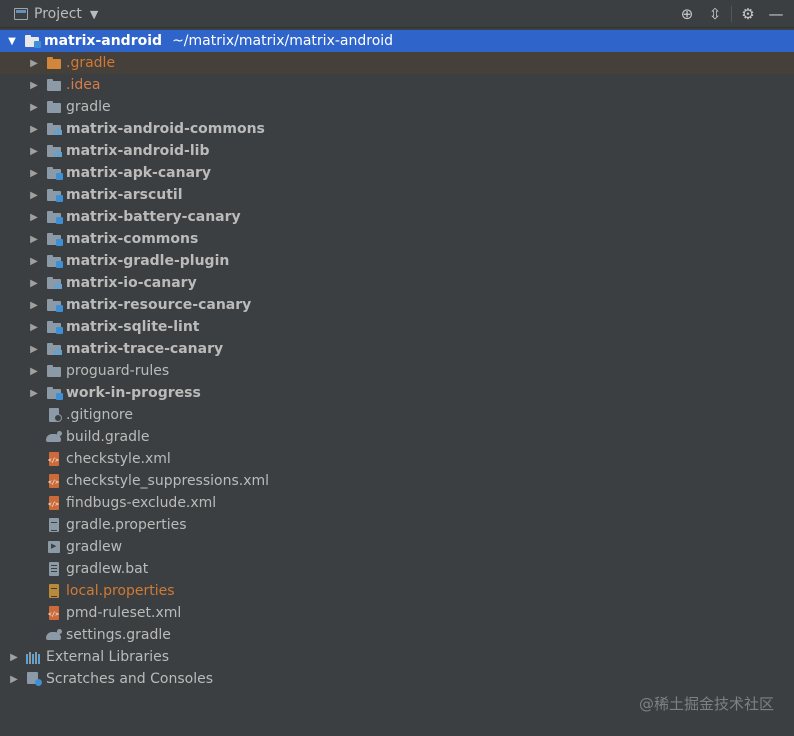  I want to click on tree-file-checkstyle-xml: checkstyle.xml, so click(397, 459).